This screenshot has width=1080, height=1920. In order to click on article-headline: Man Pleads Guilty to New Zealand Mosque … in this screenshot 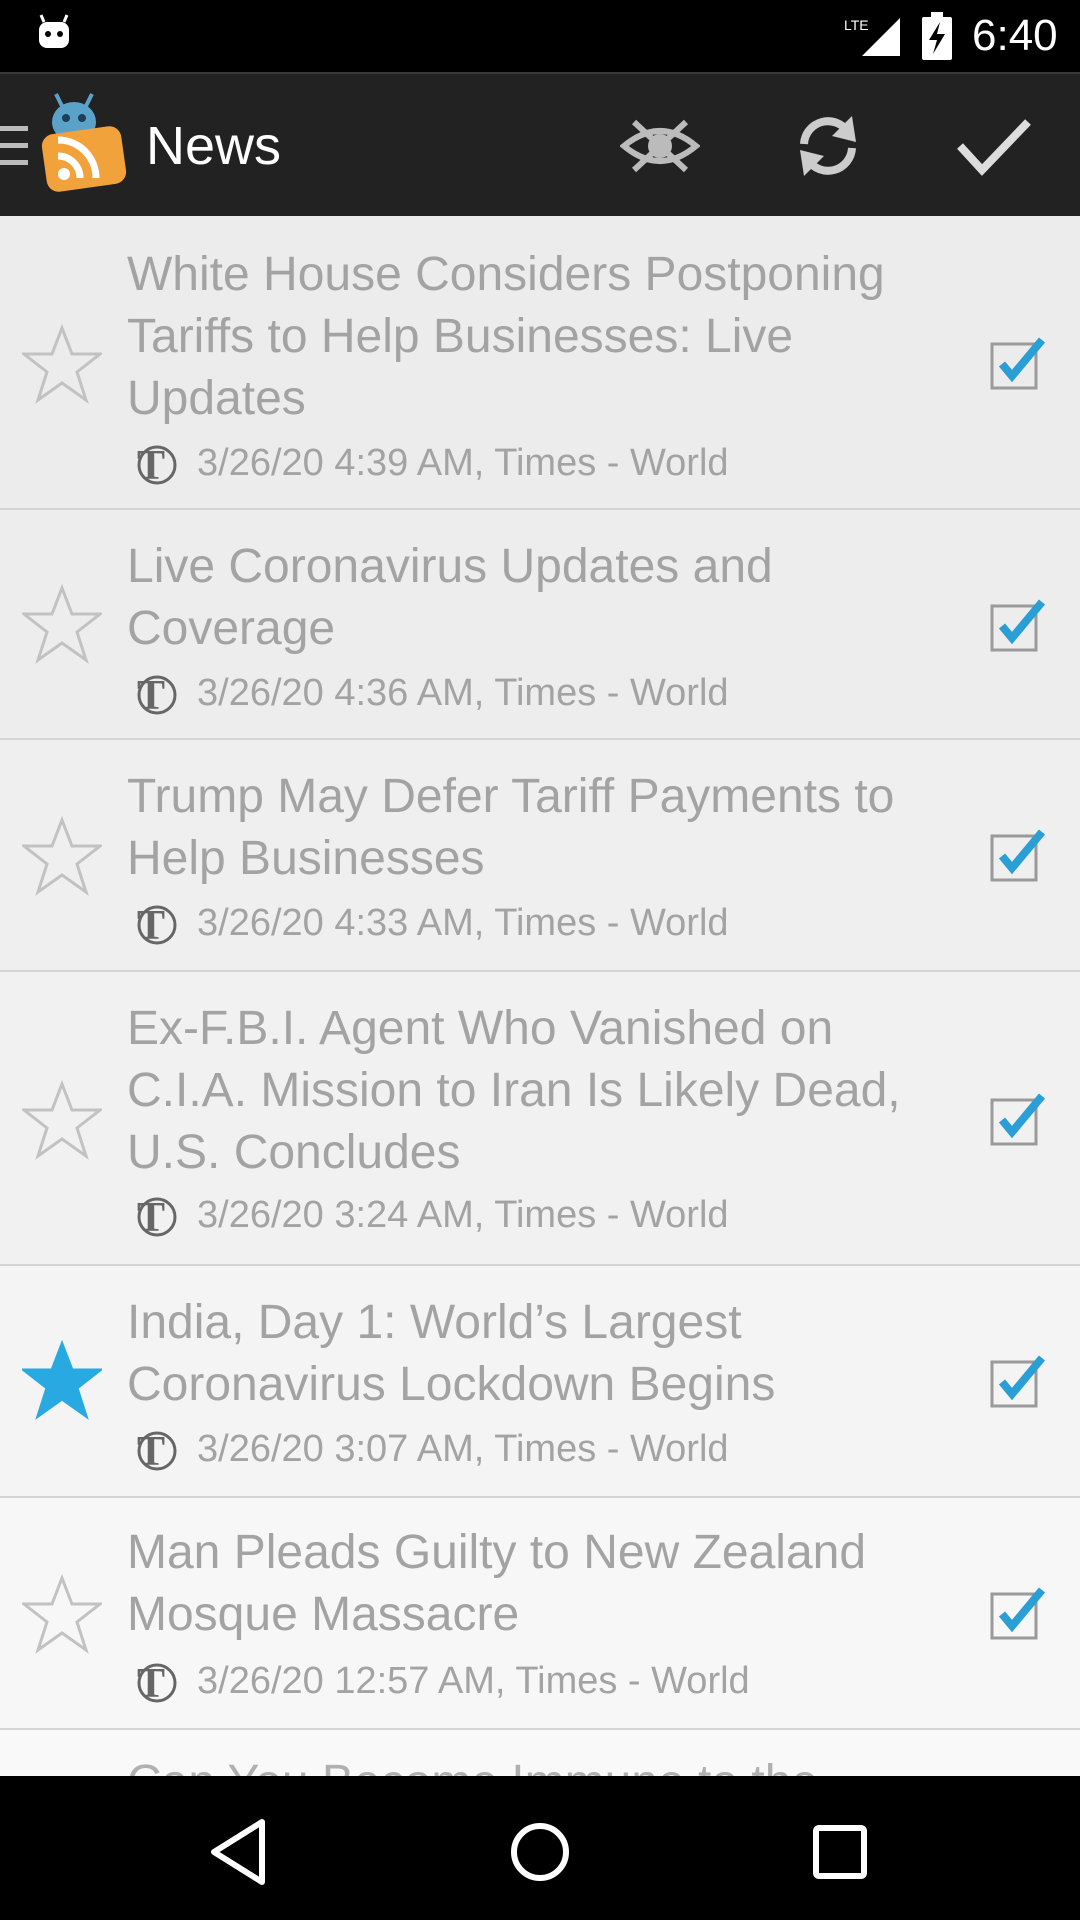, I will do `click(497, 1583)`.